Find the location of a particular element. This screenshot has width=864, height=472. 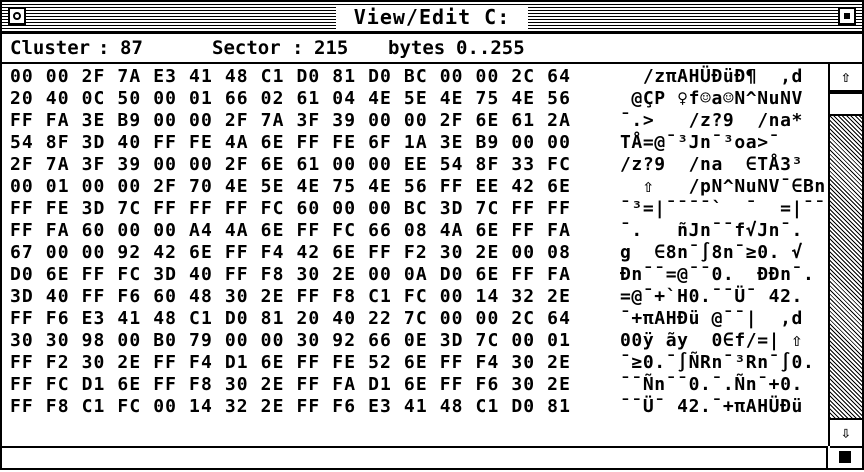

size-box-icon is located at coordinates (846, 457).